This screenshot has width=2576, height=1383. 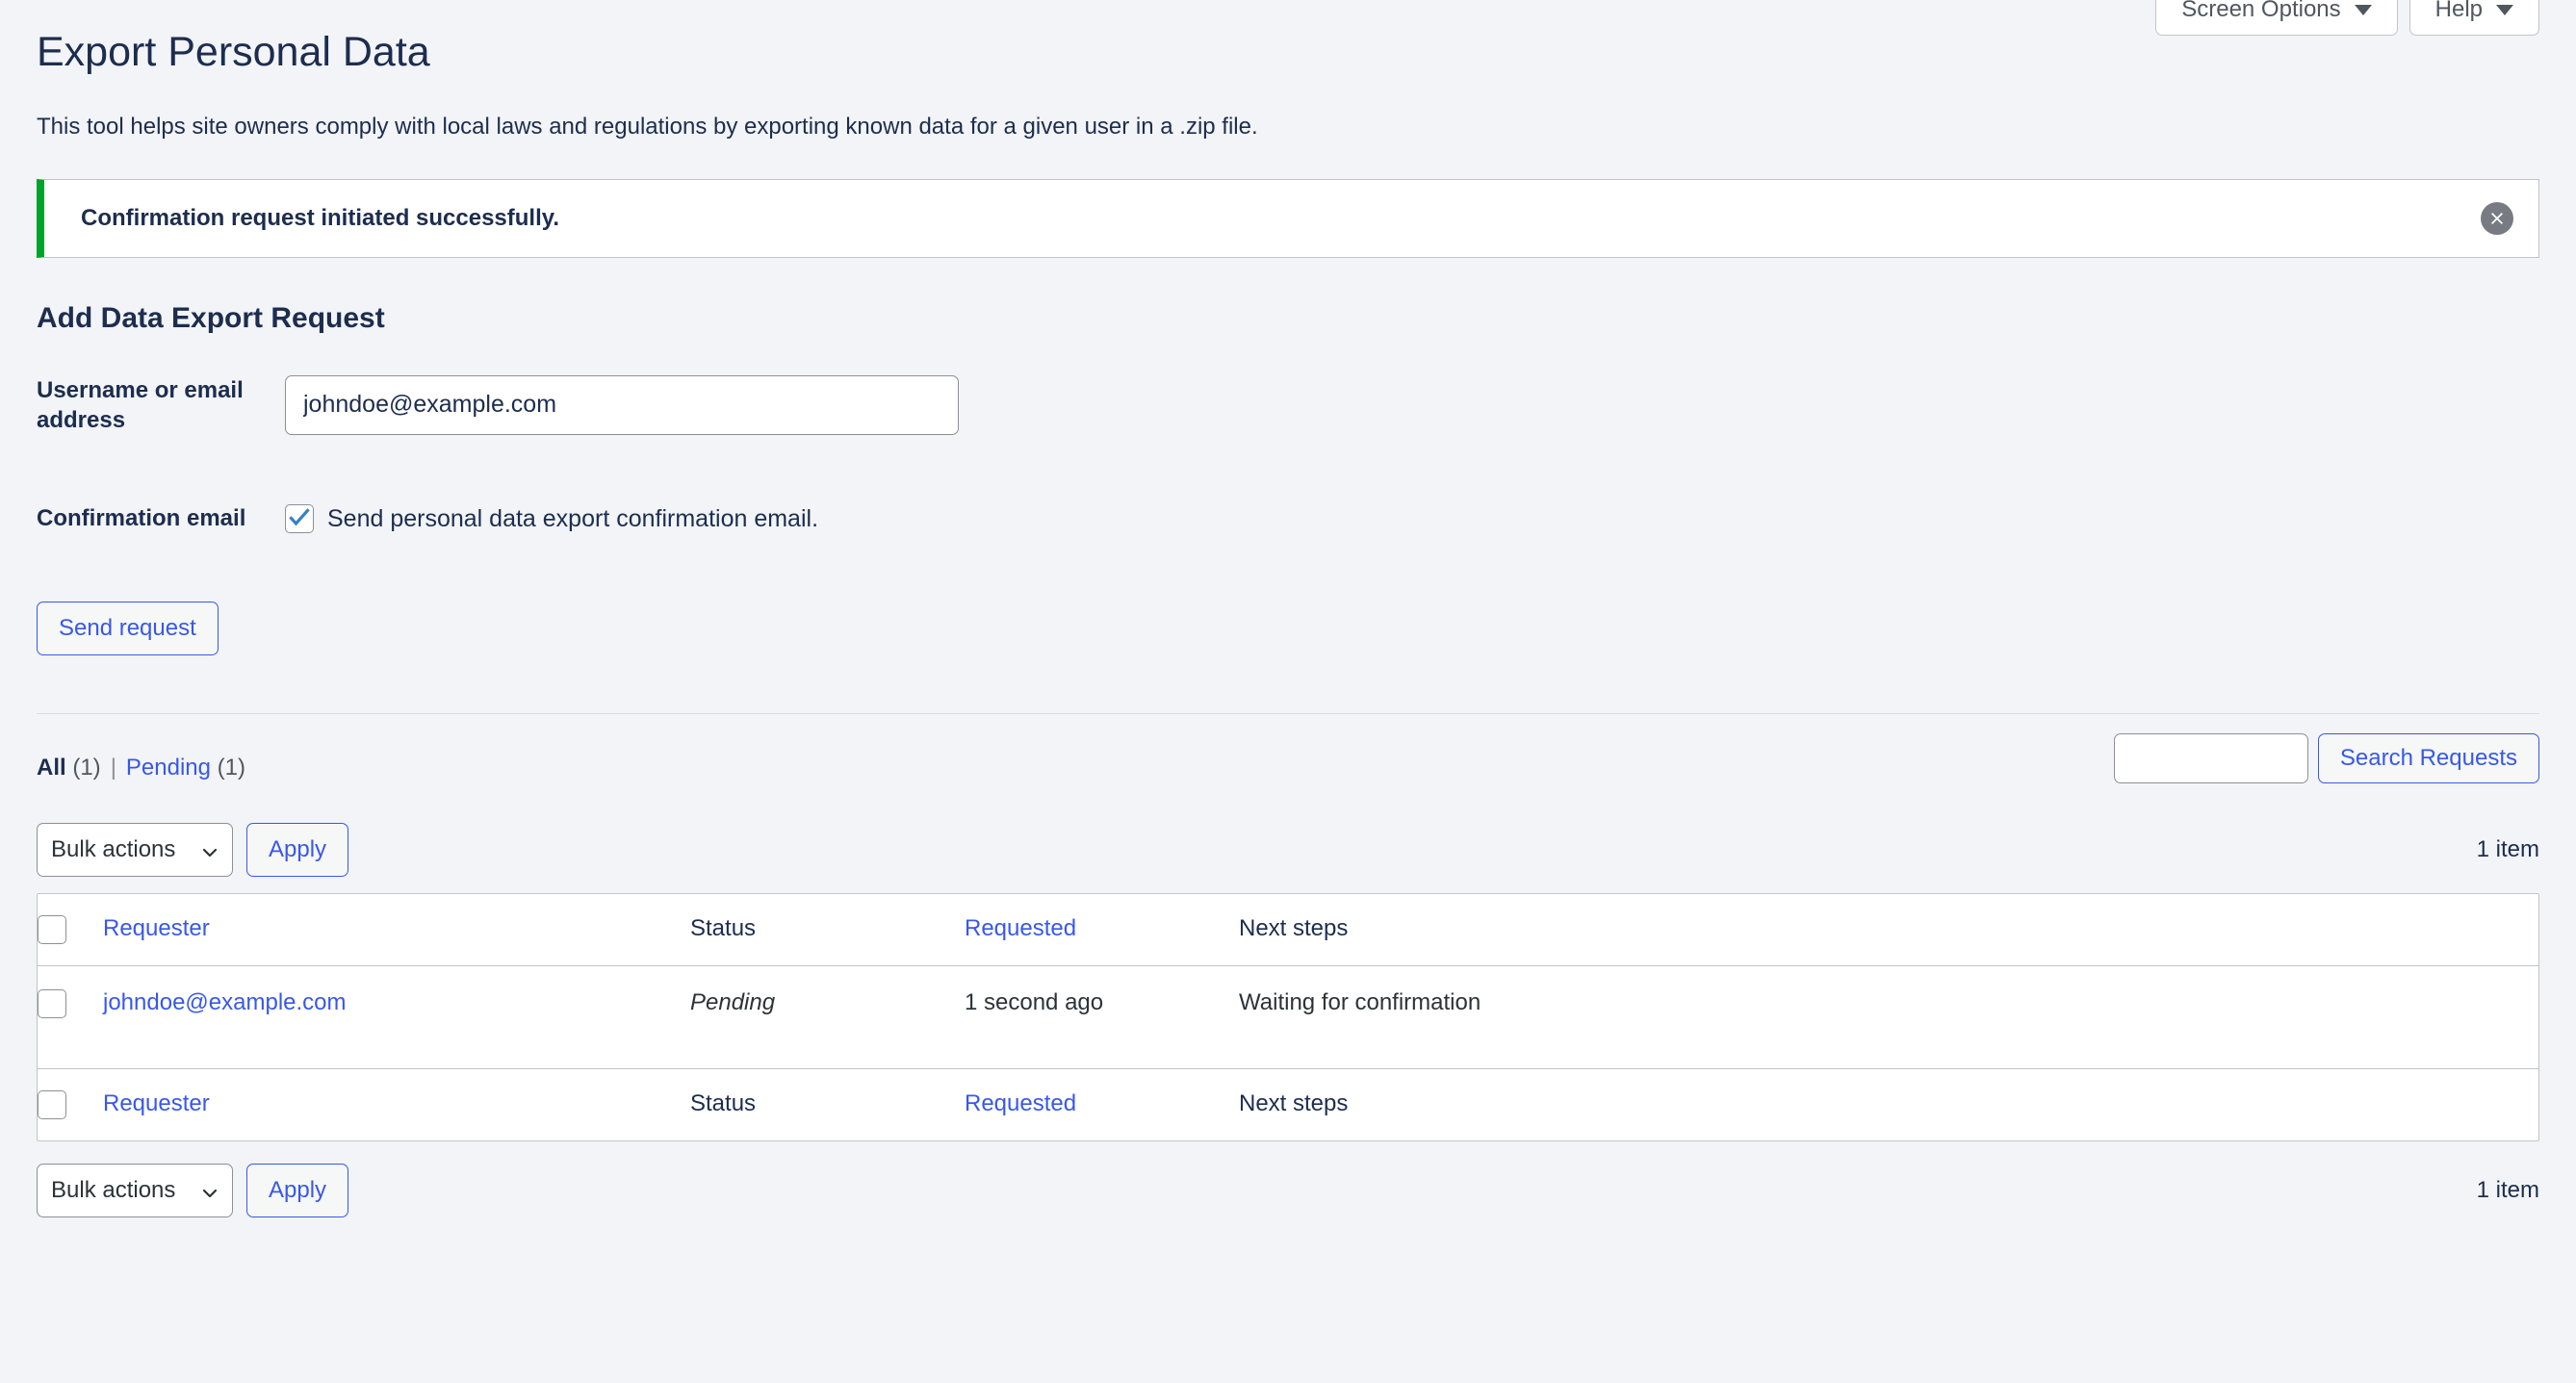 I want to click on select-all-header-bottom, so click(x=70, y=1103).